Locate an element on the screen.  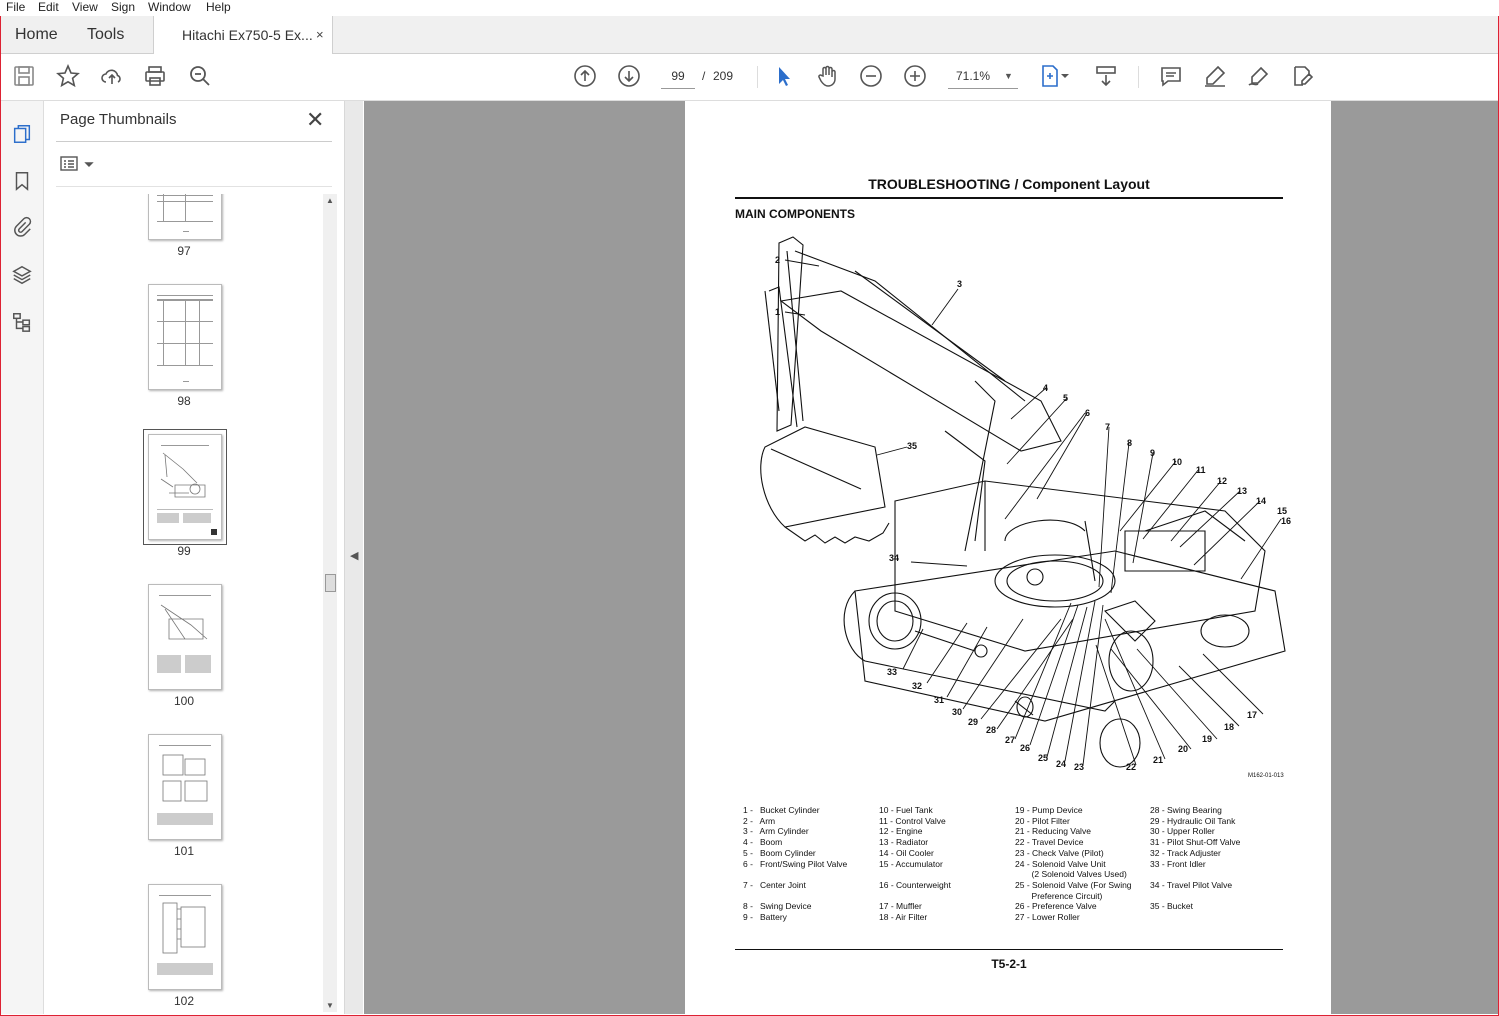
legend-item: 8 - Swing Device is located at coordinates (777, 906).